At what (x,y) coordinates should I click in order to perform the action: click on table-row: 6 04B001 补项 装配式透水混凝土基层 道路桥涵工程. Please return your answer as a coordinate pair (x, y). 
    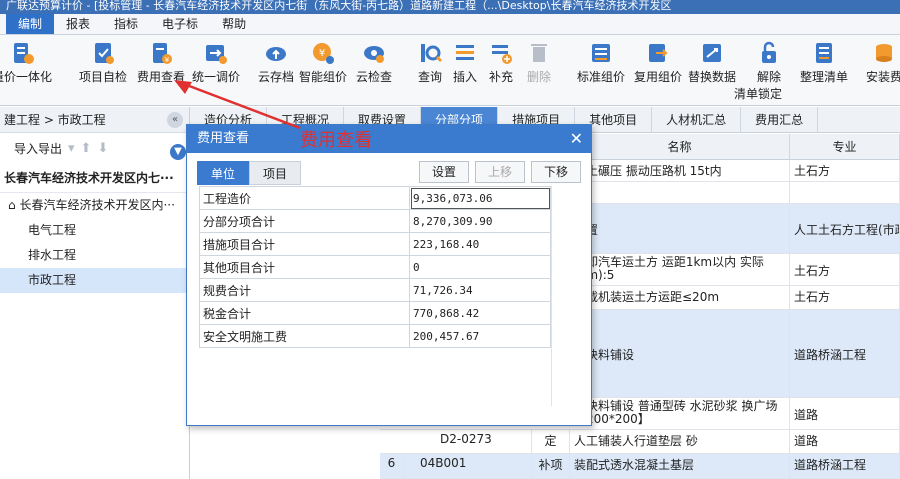
    Looking at the image, I should click on (640, 466).